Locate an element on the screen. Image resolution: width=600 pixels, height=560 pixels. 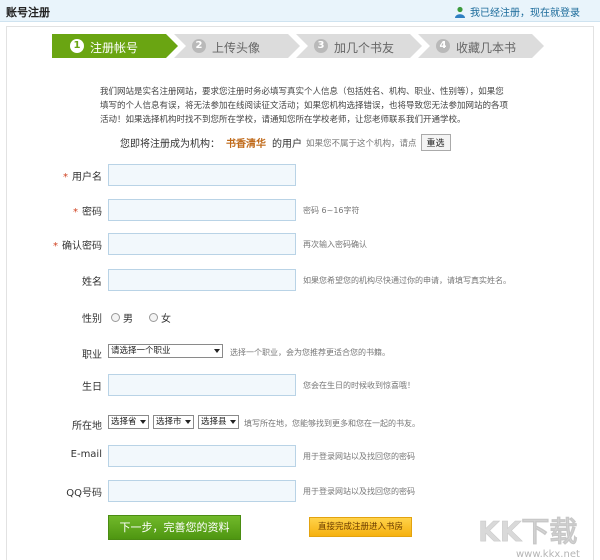
step-label: 上传头像 is located at coordinates (236, 48).